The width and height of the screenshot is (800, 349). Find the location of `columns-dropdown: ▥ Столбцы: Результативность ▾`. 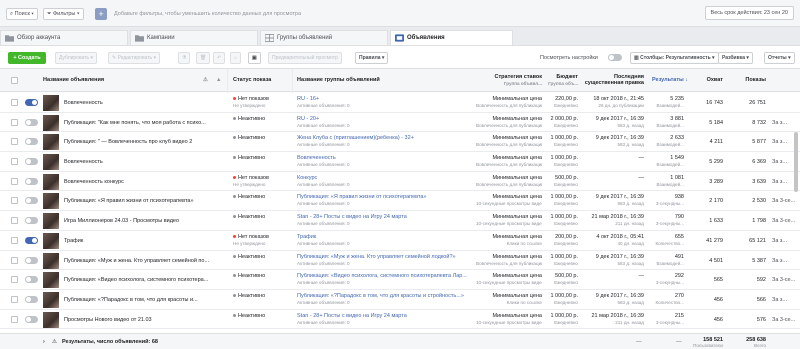

columns-dropdown: ▥ Столбцы: Результативность ▾ is located at coordinates (674, 58).